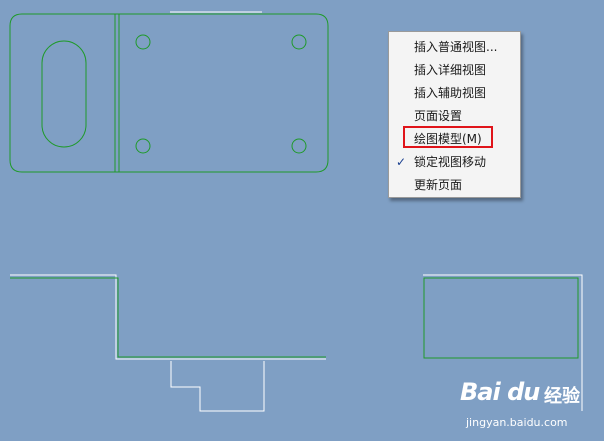 The image size is (604, 441). Describe the element at coordinates (450, 70) in the screenshot. I see `menu-item-label: 插入详细视图` at that location.